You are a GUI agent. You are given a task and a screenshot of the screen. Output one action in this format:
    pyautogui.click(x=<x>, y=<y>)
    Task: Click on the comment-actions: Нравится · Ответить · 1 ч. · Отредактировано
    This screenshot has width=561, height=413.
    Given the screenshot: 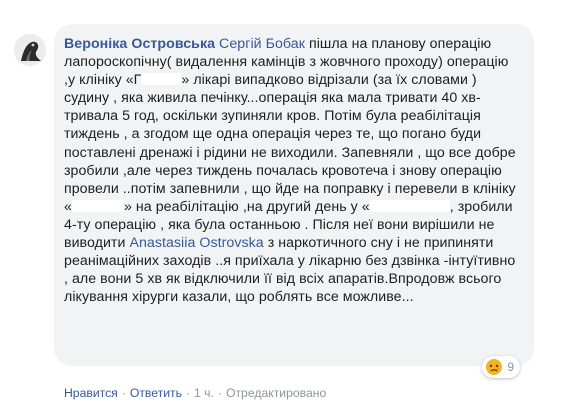 What is the action you would take?
    pyautogui.click(x=195, y=393)
    